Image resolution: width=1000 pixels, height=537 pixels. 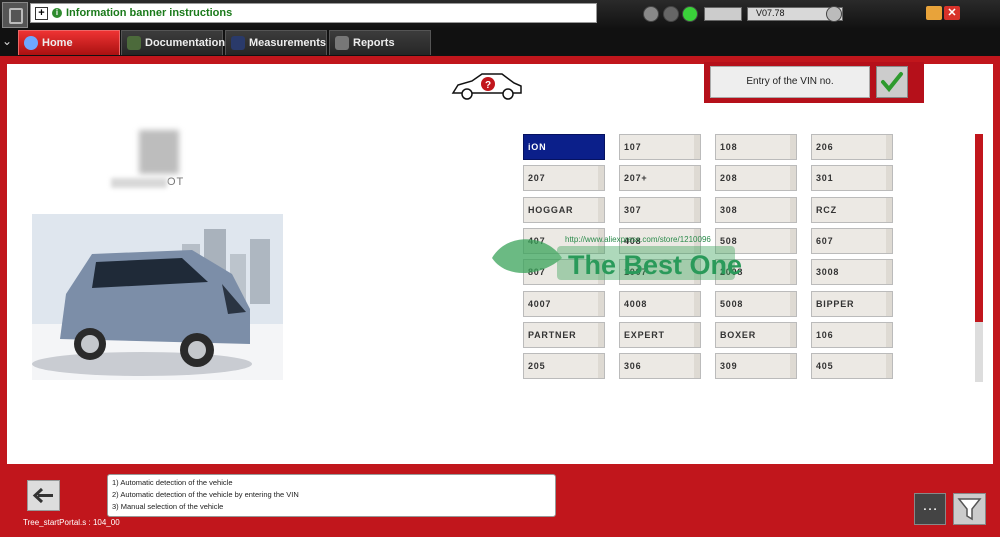 What do you see at coordinates (756, 209) in the screenshot?
I see `model-button: 308` at bounding box center [756, 209].